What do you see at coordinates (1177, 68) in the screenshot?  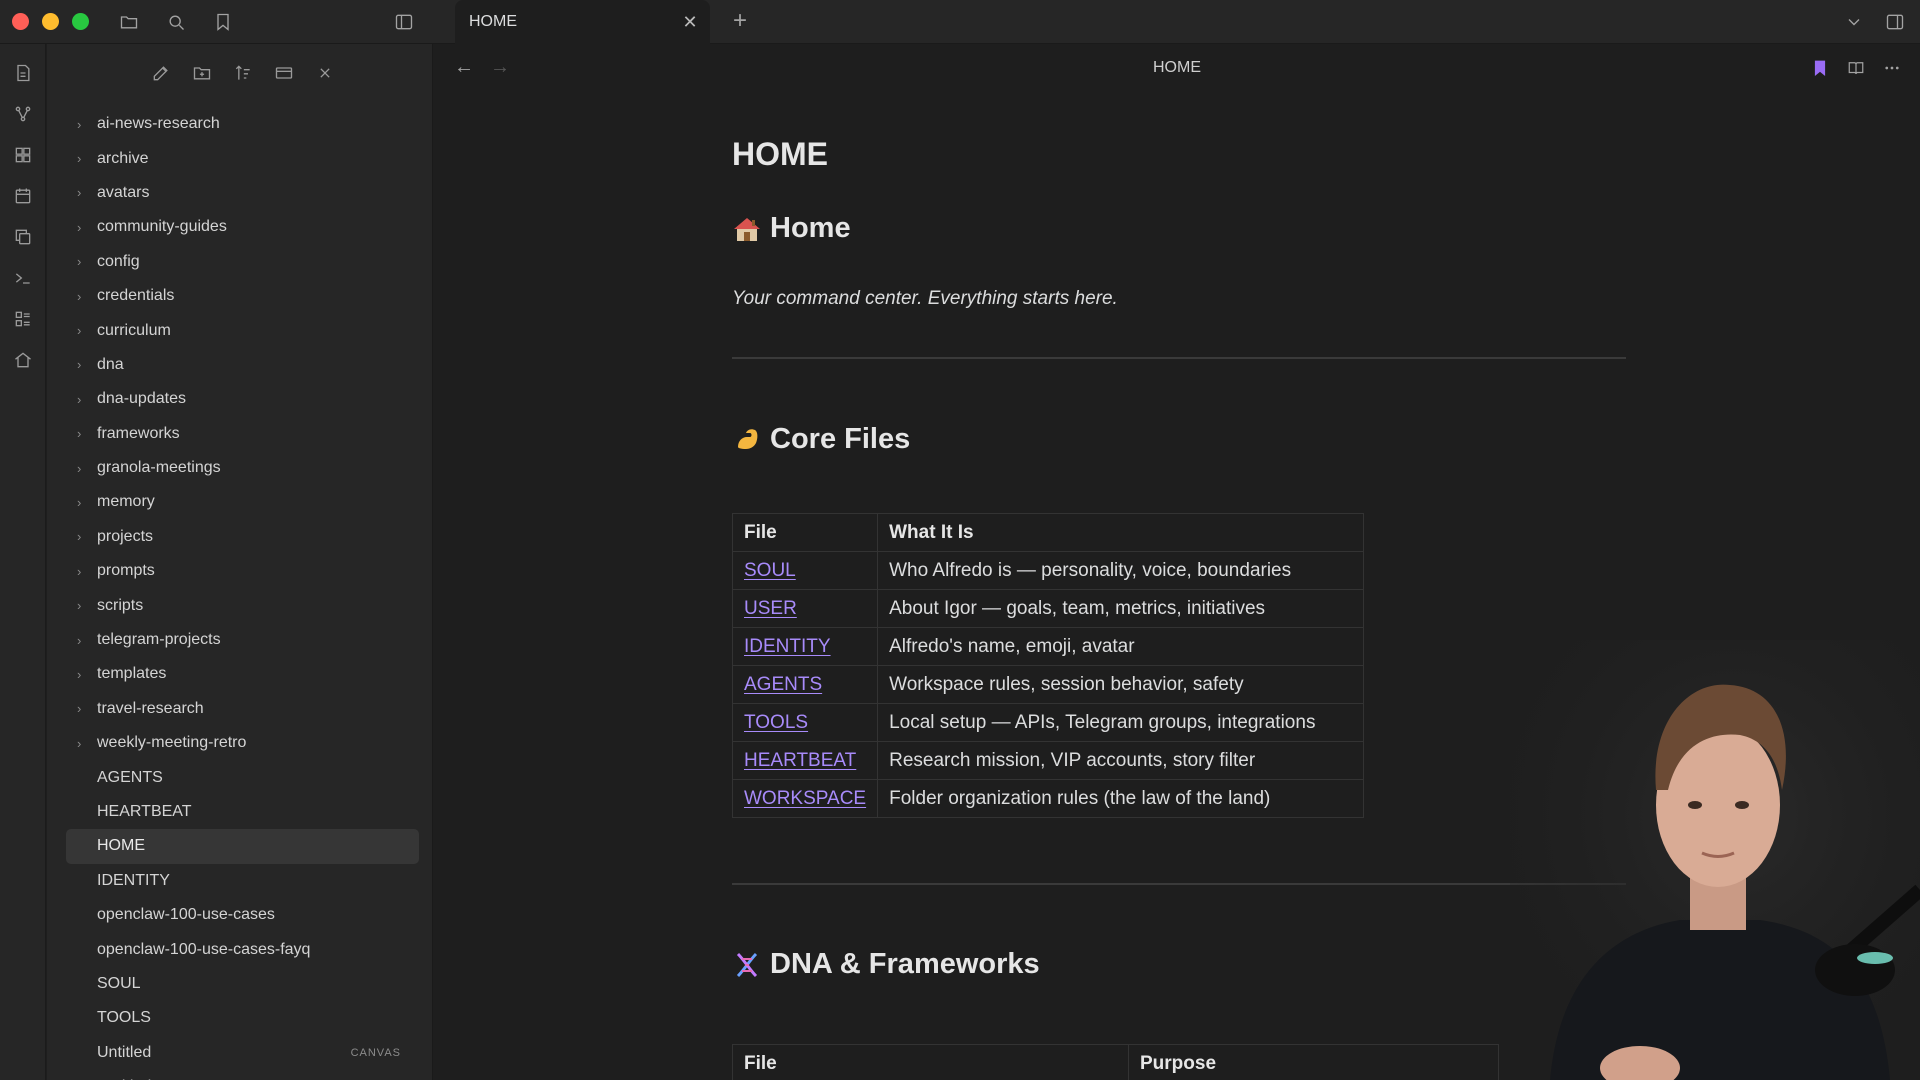 I see `view-header-title: HOME` at bounding box center [1177, 68].